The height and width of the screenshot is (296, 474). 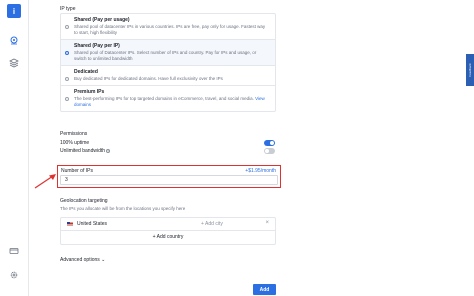 I want to click on info-icon: i, so click(x=14, y=11).